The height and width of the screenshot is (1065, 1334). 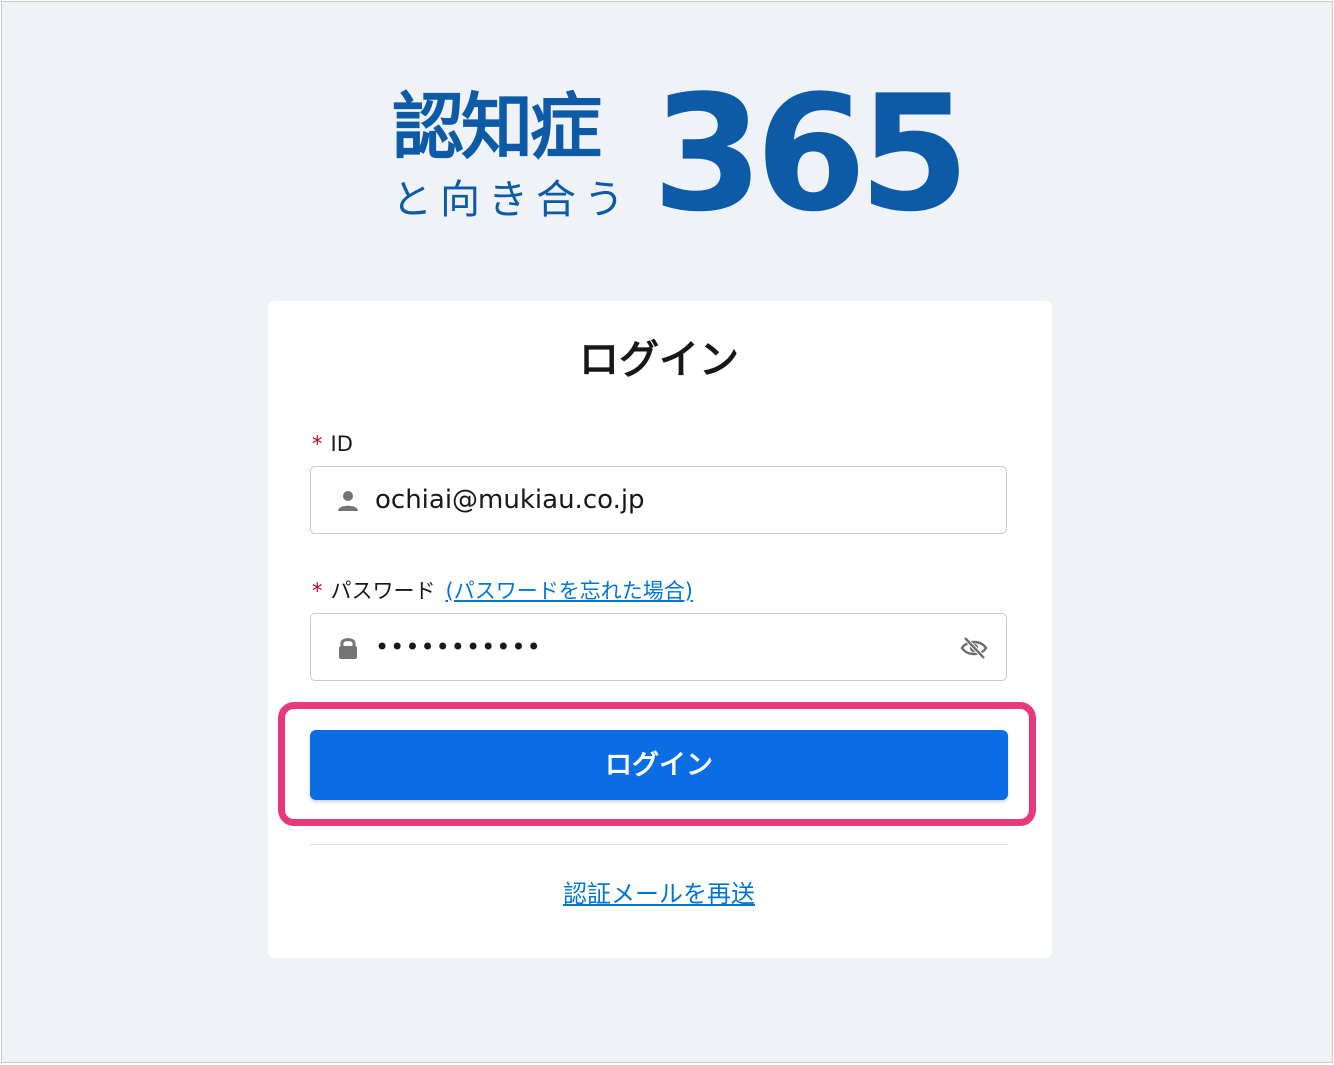 What do you see at coordinates (659, 765) in the screenshot?
I see `login-button: ログイン` at bounding box center [659, 765].